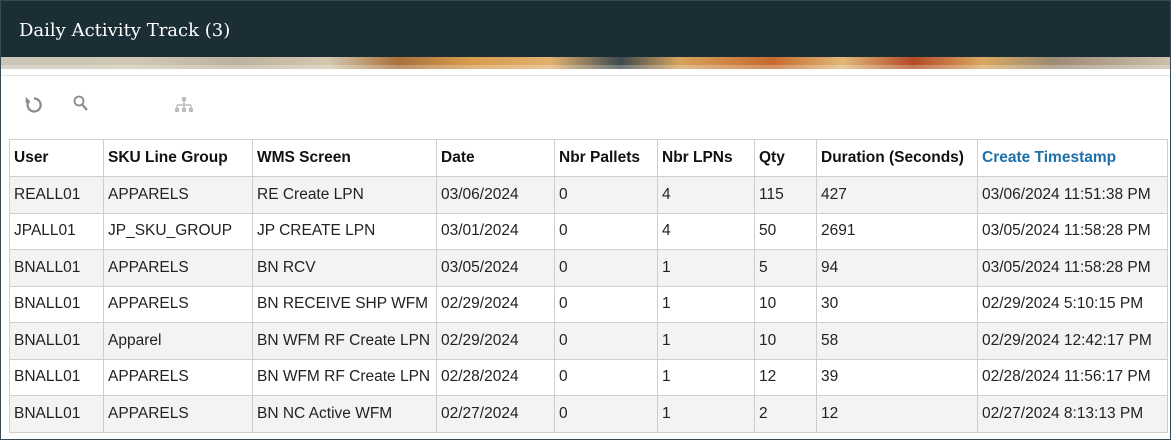 Image resolution: width=1171 pixels, height=440 pixels. What do you see at coordinates (495, 231) in the screenshot?
I see `cell-date: 03/01/2024` at bounding box center [495, 231].